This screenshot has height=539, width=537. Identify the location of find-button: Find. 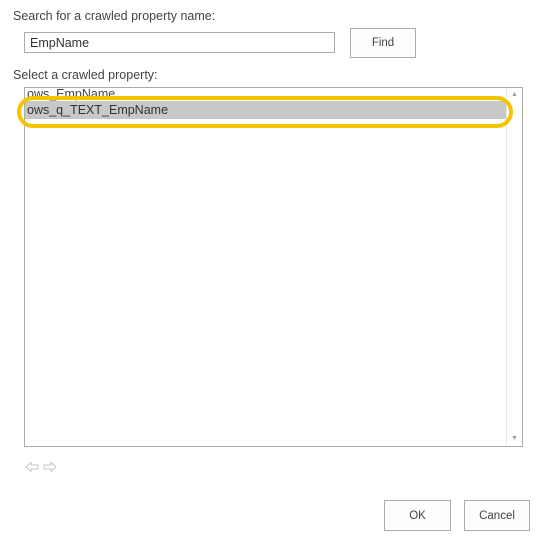
(383, 43).